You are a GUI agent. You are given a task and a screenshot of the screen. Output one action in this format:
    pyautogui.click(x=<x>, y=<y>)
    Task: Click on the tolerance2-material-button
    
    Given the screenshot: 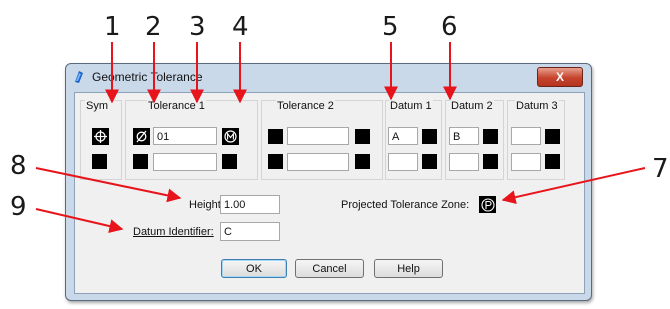 What is the action you would take?
    pyautogui.click(x=362, y=136)
    